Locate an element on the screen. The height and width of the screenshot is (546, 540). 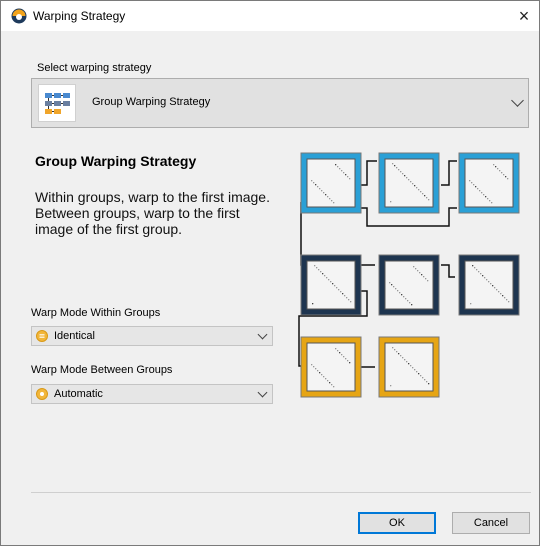
app-icon is located at coordinates (19, 16).